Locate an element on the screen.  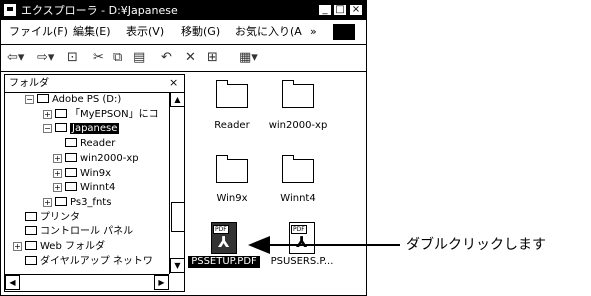
views-icon: ▦▾ is located at coordinates (248, 58).